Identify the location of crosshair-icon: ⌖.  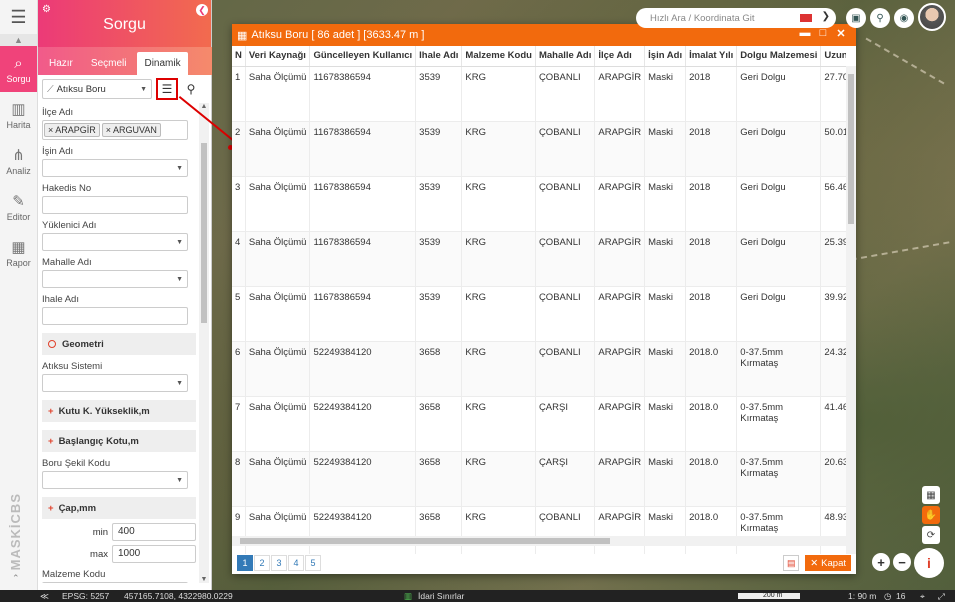
(922, 596).